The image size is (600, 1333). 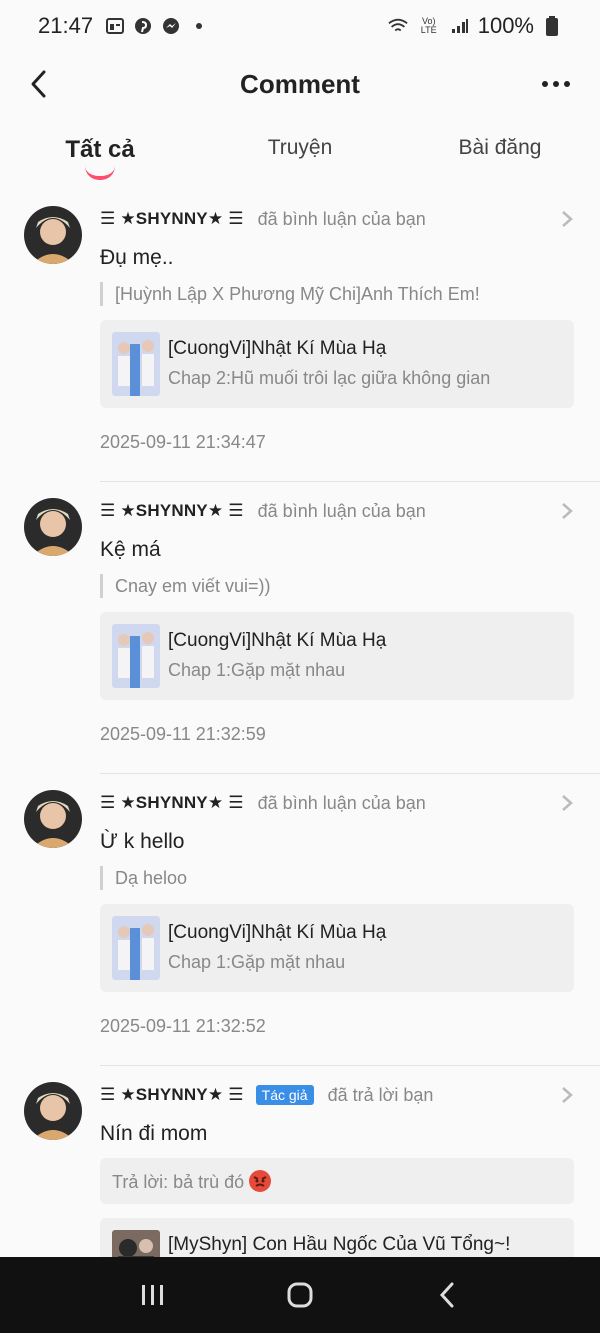 What do you see at coordinates (100, 173) in the screenshot?
I see `tab-indicator` at bounding box center [100, 173].